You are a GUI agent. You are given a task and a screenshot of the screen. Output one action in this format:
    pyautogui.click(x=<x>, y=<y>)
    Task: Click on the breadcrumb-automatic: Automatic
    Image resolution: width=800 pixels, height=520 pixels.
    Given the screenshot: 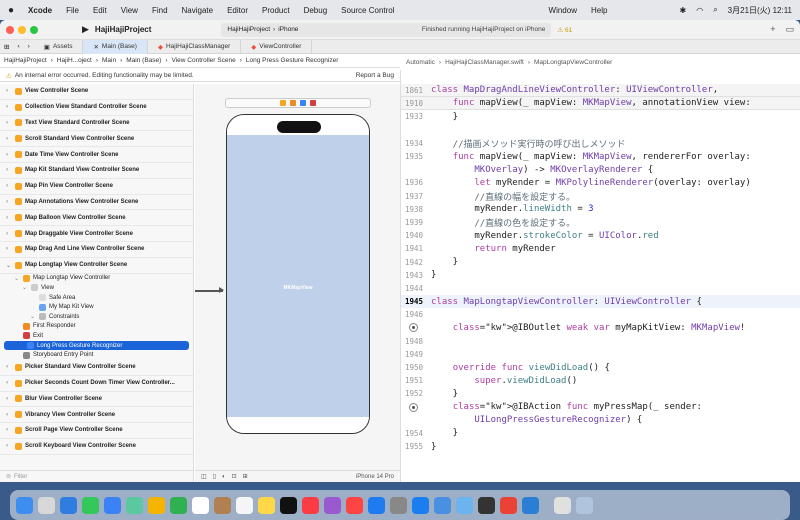 What is the action you would take?
    pyautogui.click(x=420, y=62)
    